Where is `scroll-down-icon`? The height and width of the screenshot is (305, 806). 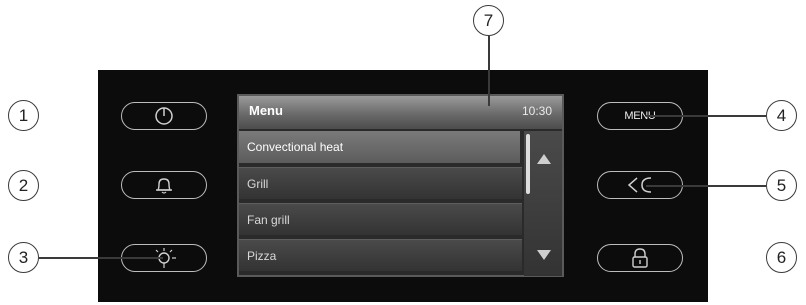
scroll-down-icon is located at coordinates (544, 255).